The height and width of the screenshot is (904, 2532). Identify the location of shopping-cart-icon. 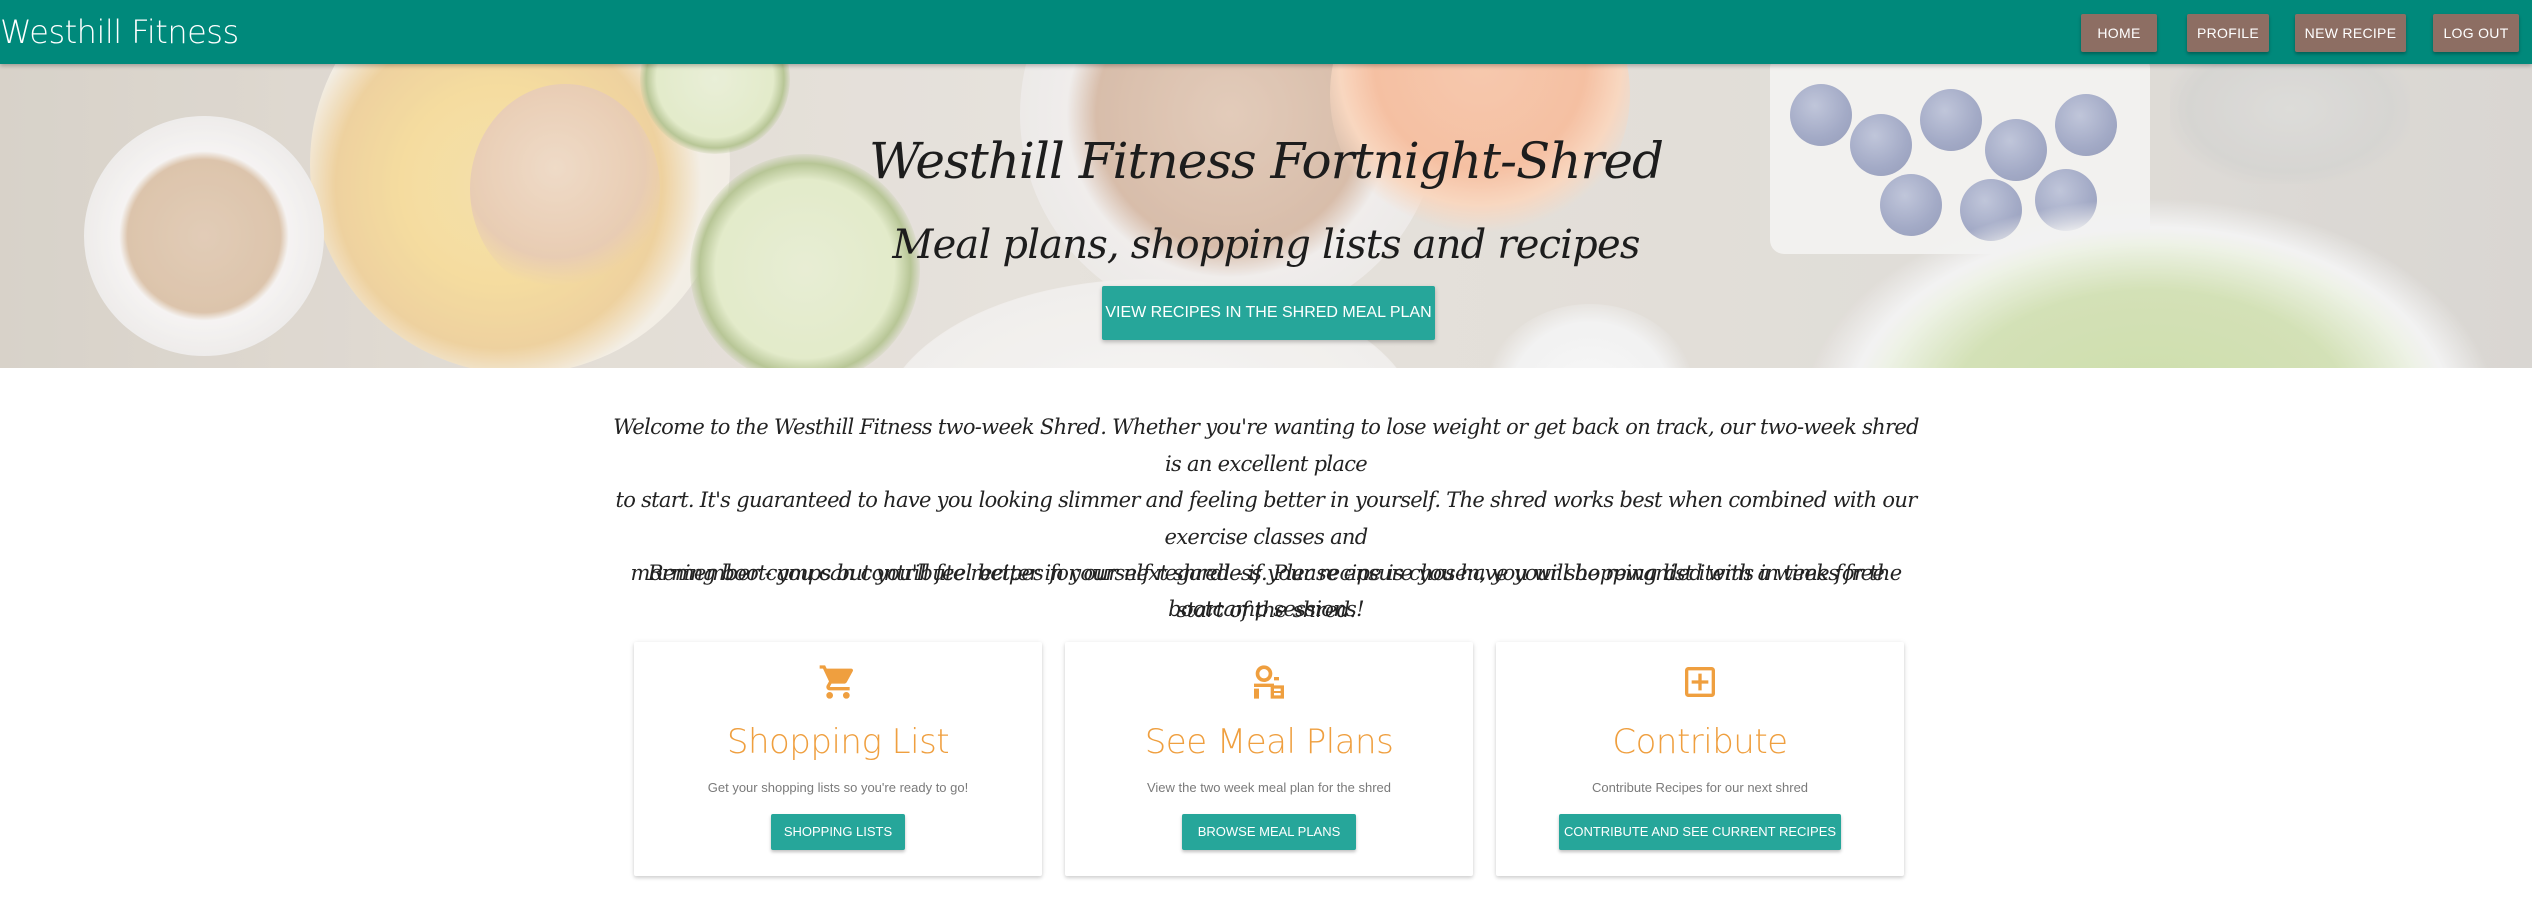
(836, 682).